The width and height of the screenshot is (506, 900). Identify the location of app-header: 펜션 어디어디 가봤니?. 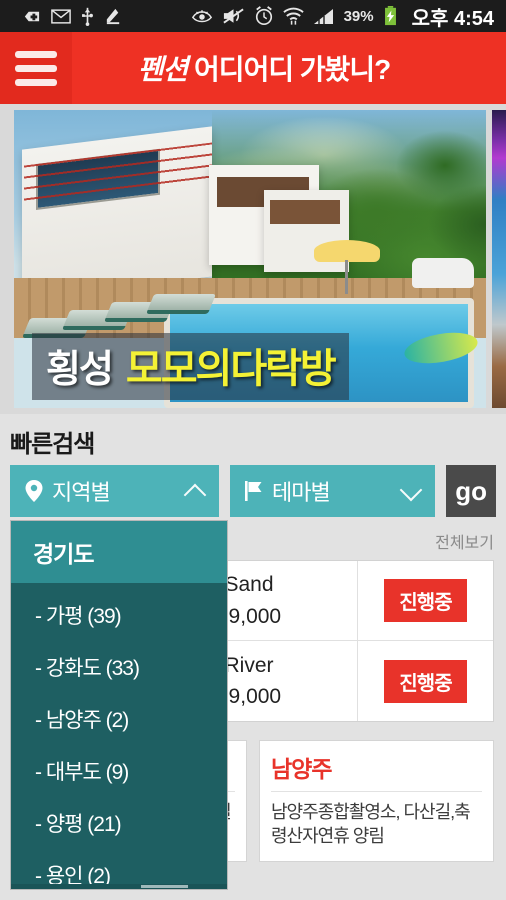
(253, 68).